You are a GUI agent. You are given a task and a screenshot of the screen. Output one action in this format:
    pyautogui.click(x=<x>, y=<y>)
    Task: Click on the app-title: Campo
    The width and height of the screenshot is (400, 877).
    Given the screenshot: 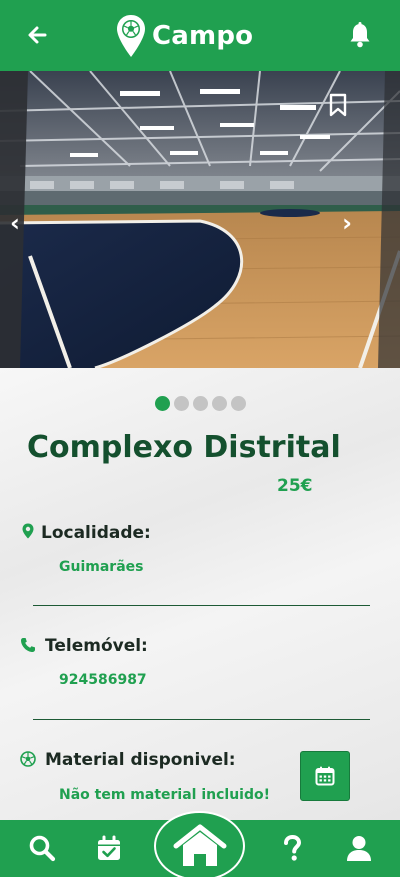 What is the action you would take?
    pyautogui.click(x=203, y=36)
    